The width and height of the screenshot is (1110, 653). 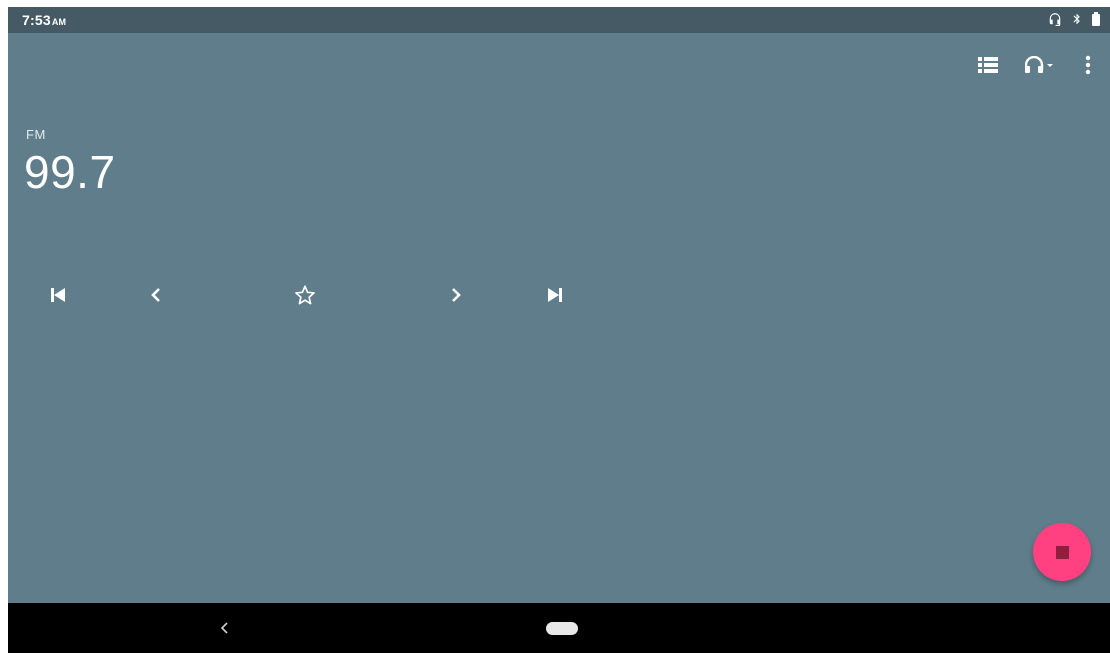 What do you see at coordinates (70, 172) in the screenshot?
I see `frequency-display: 99.7` at bounding box center [70, 172].